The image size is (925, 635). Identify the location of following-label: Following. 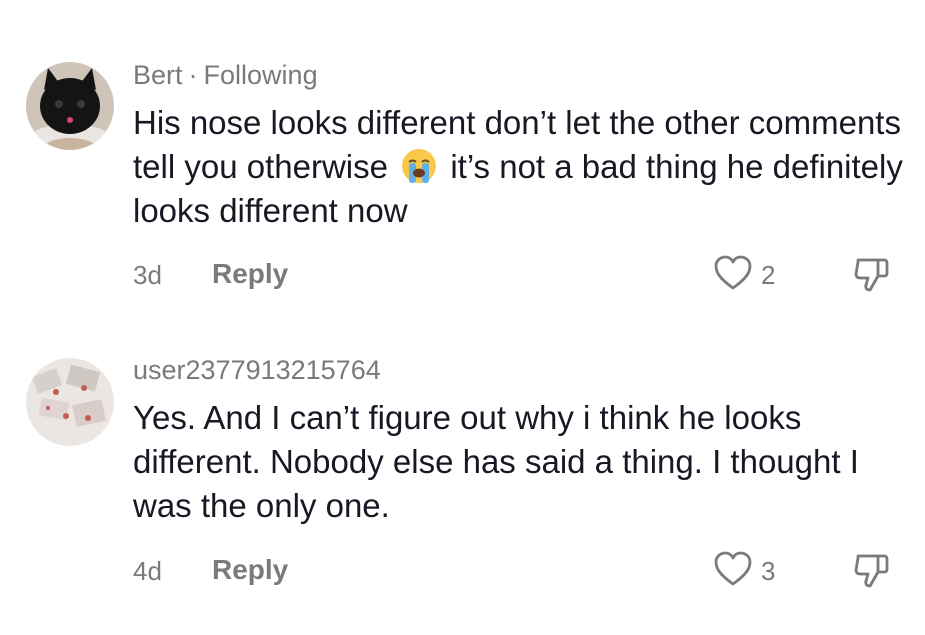
(260, 75).